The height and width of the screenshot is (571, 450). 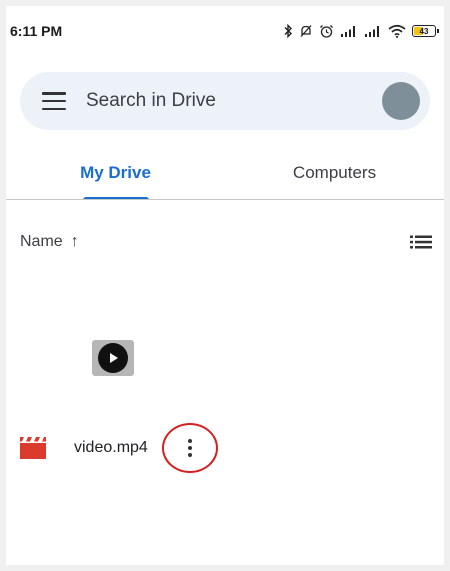 What do you see at coordinates (288, 31) in the screenshot?
I see `bluetooth-icon` at bounding box center [288, 31].